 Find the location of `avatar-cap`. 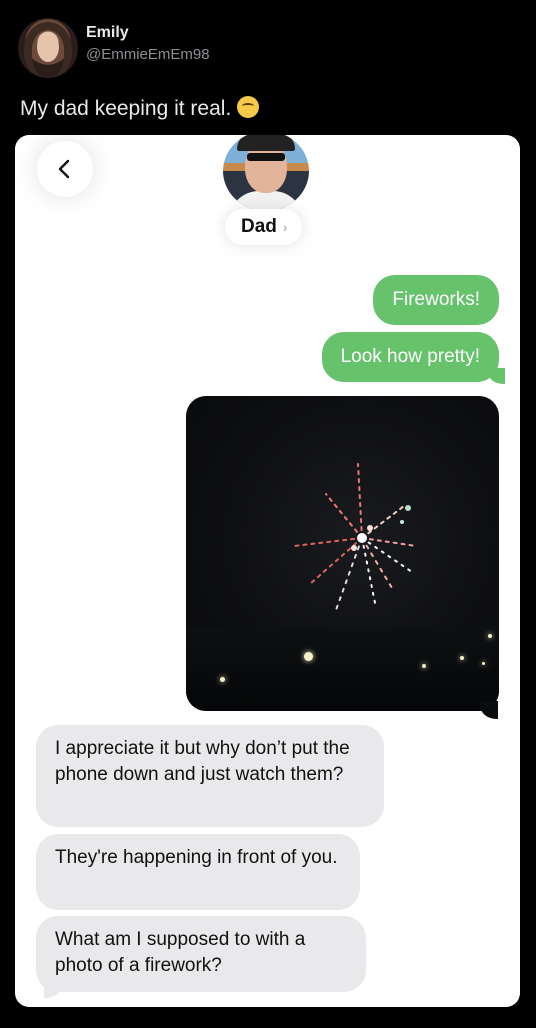

avatar-cap is located at coordinates (266, 143).